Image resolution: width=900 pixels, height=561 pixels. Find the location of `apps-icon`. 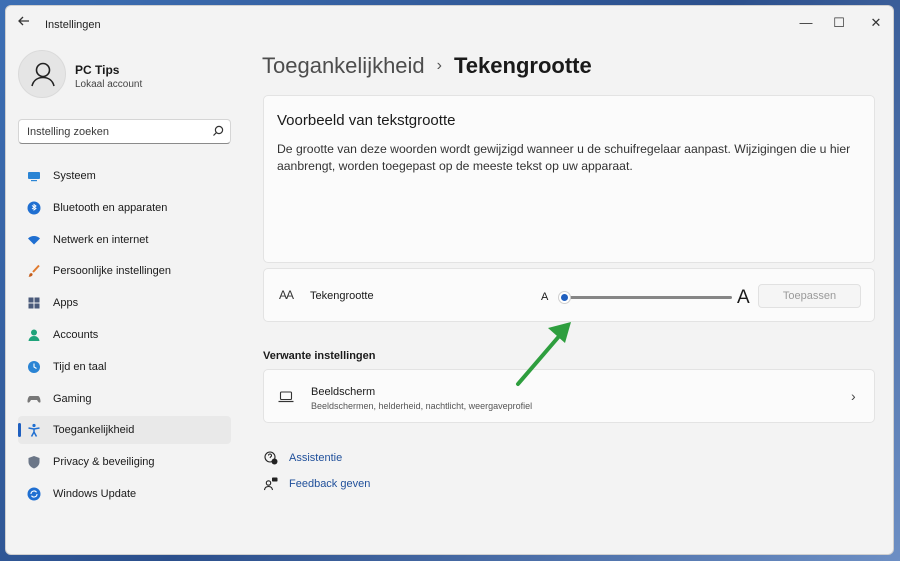

apps-icon is located at coordinates (34, 303).